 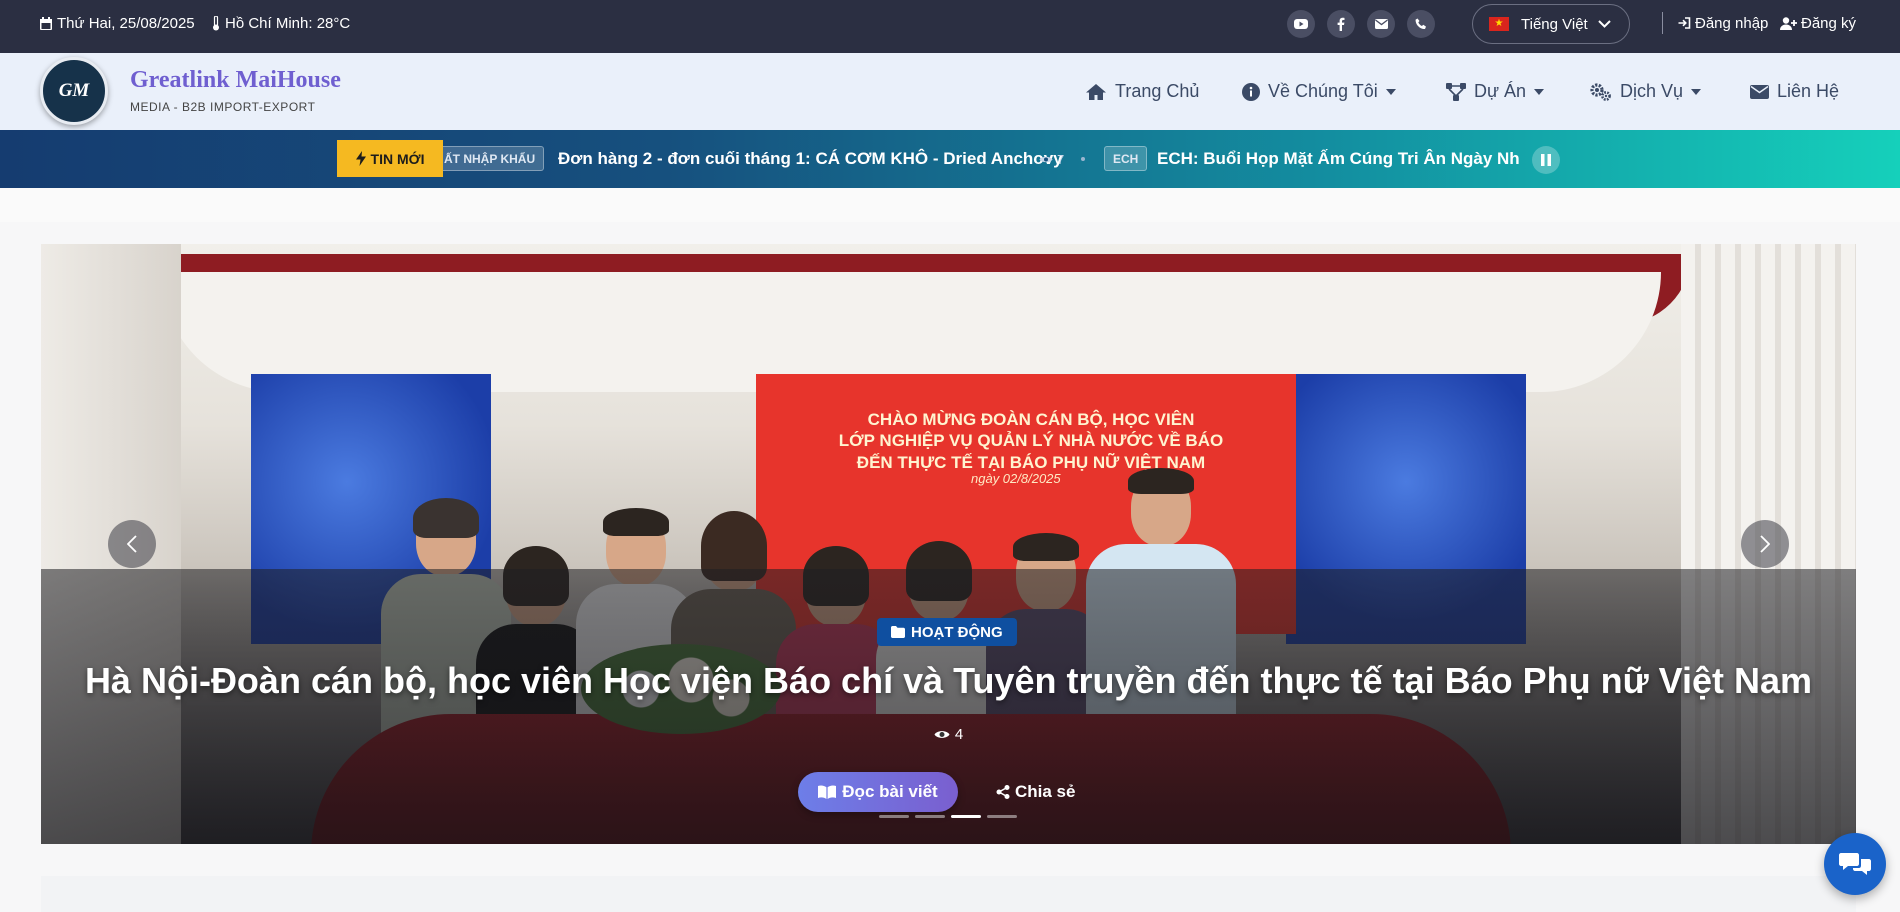 I want to click on divider, so click(x=1662, y=23).